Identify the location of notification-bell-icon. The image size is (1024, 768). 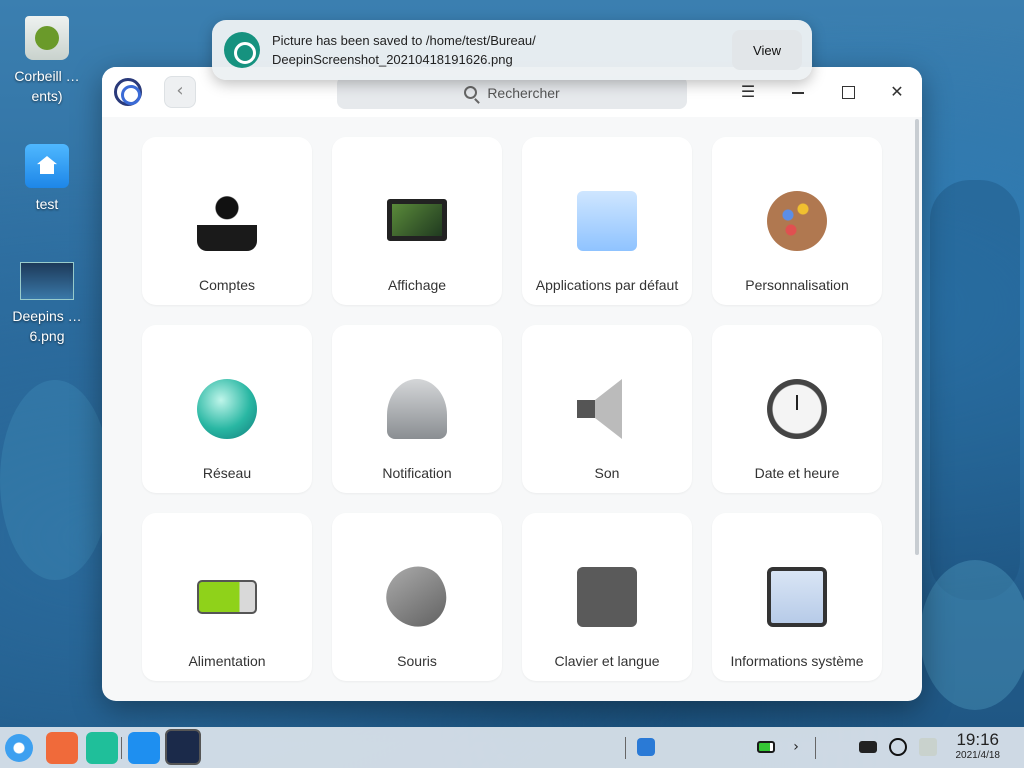
(417, 409).